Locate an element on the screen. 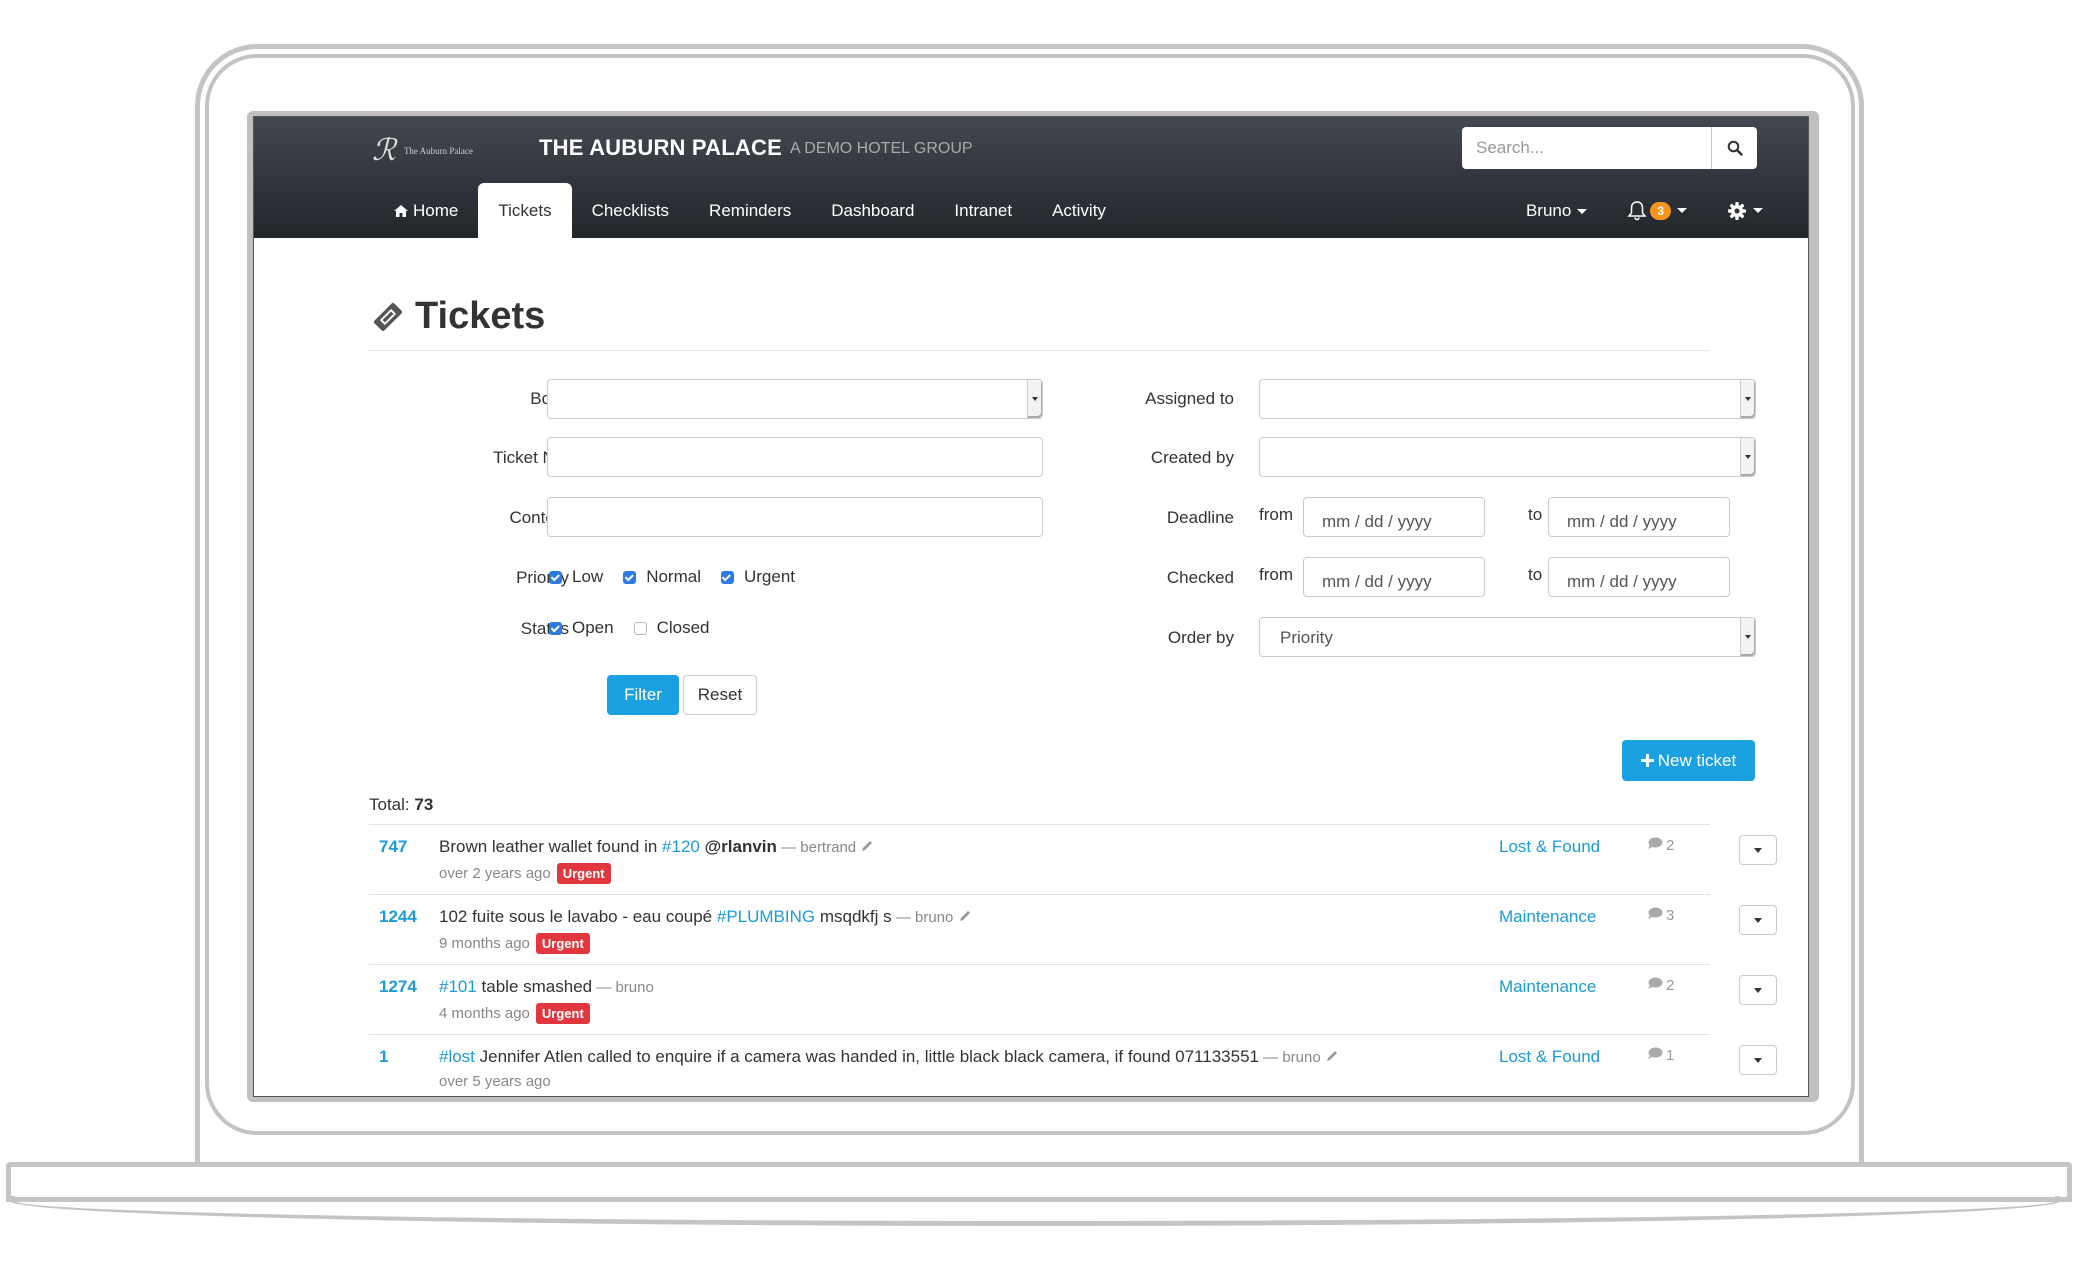  nav-home: Home is located at coordinates (426, 210).